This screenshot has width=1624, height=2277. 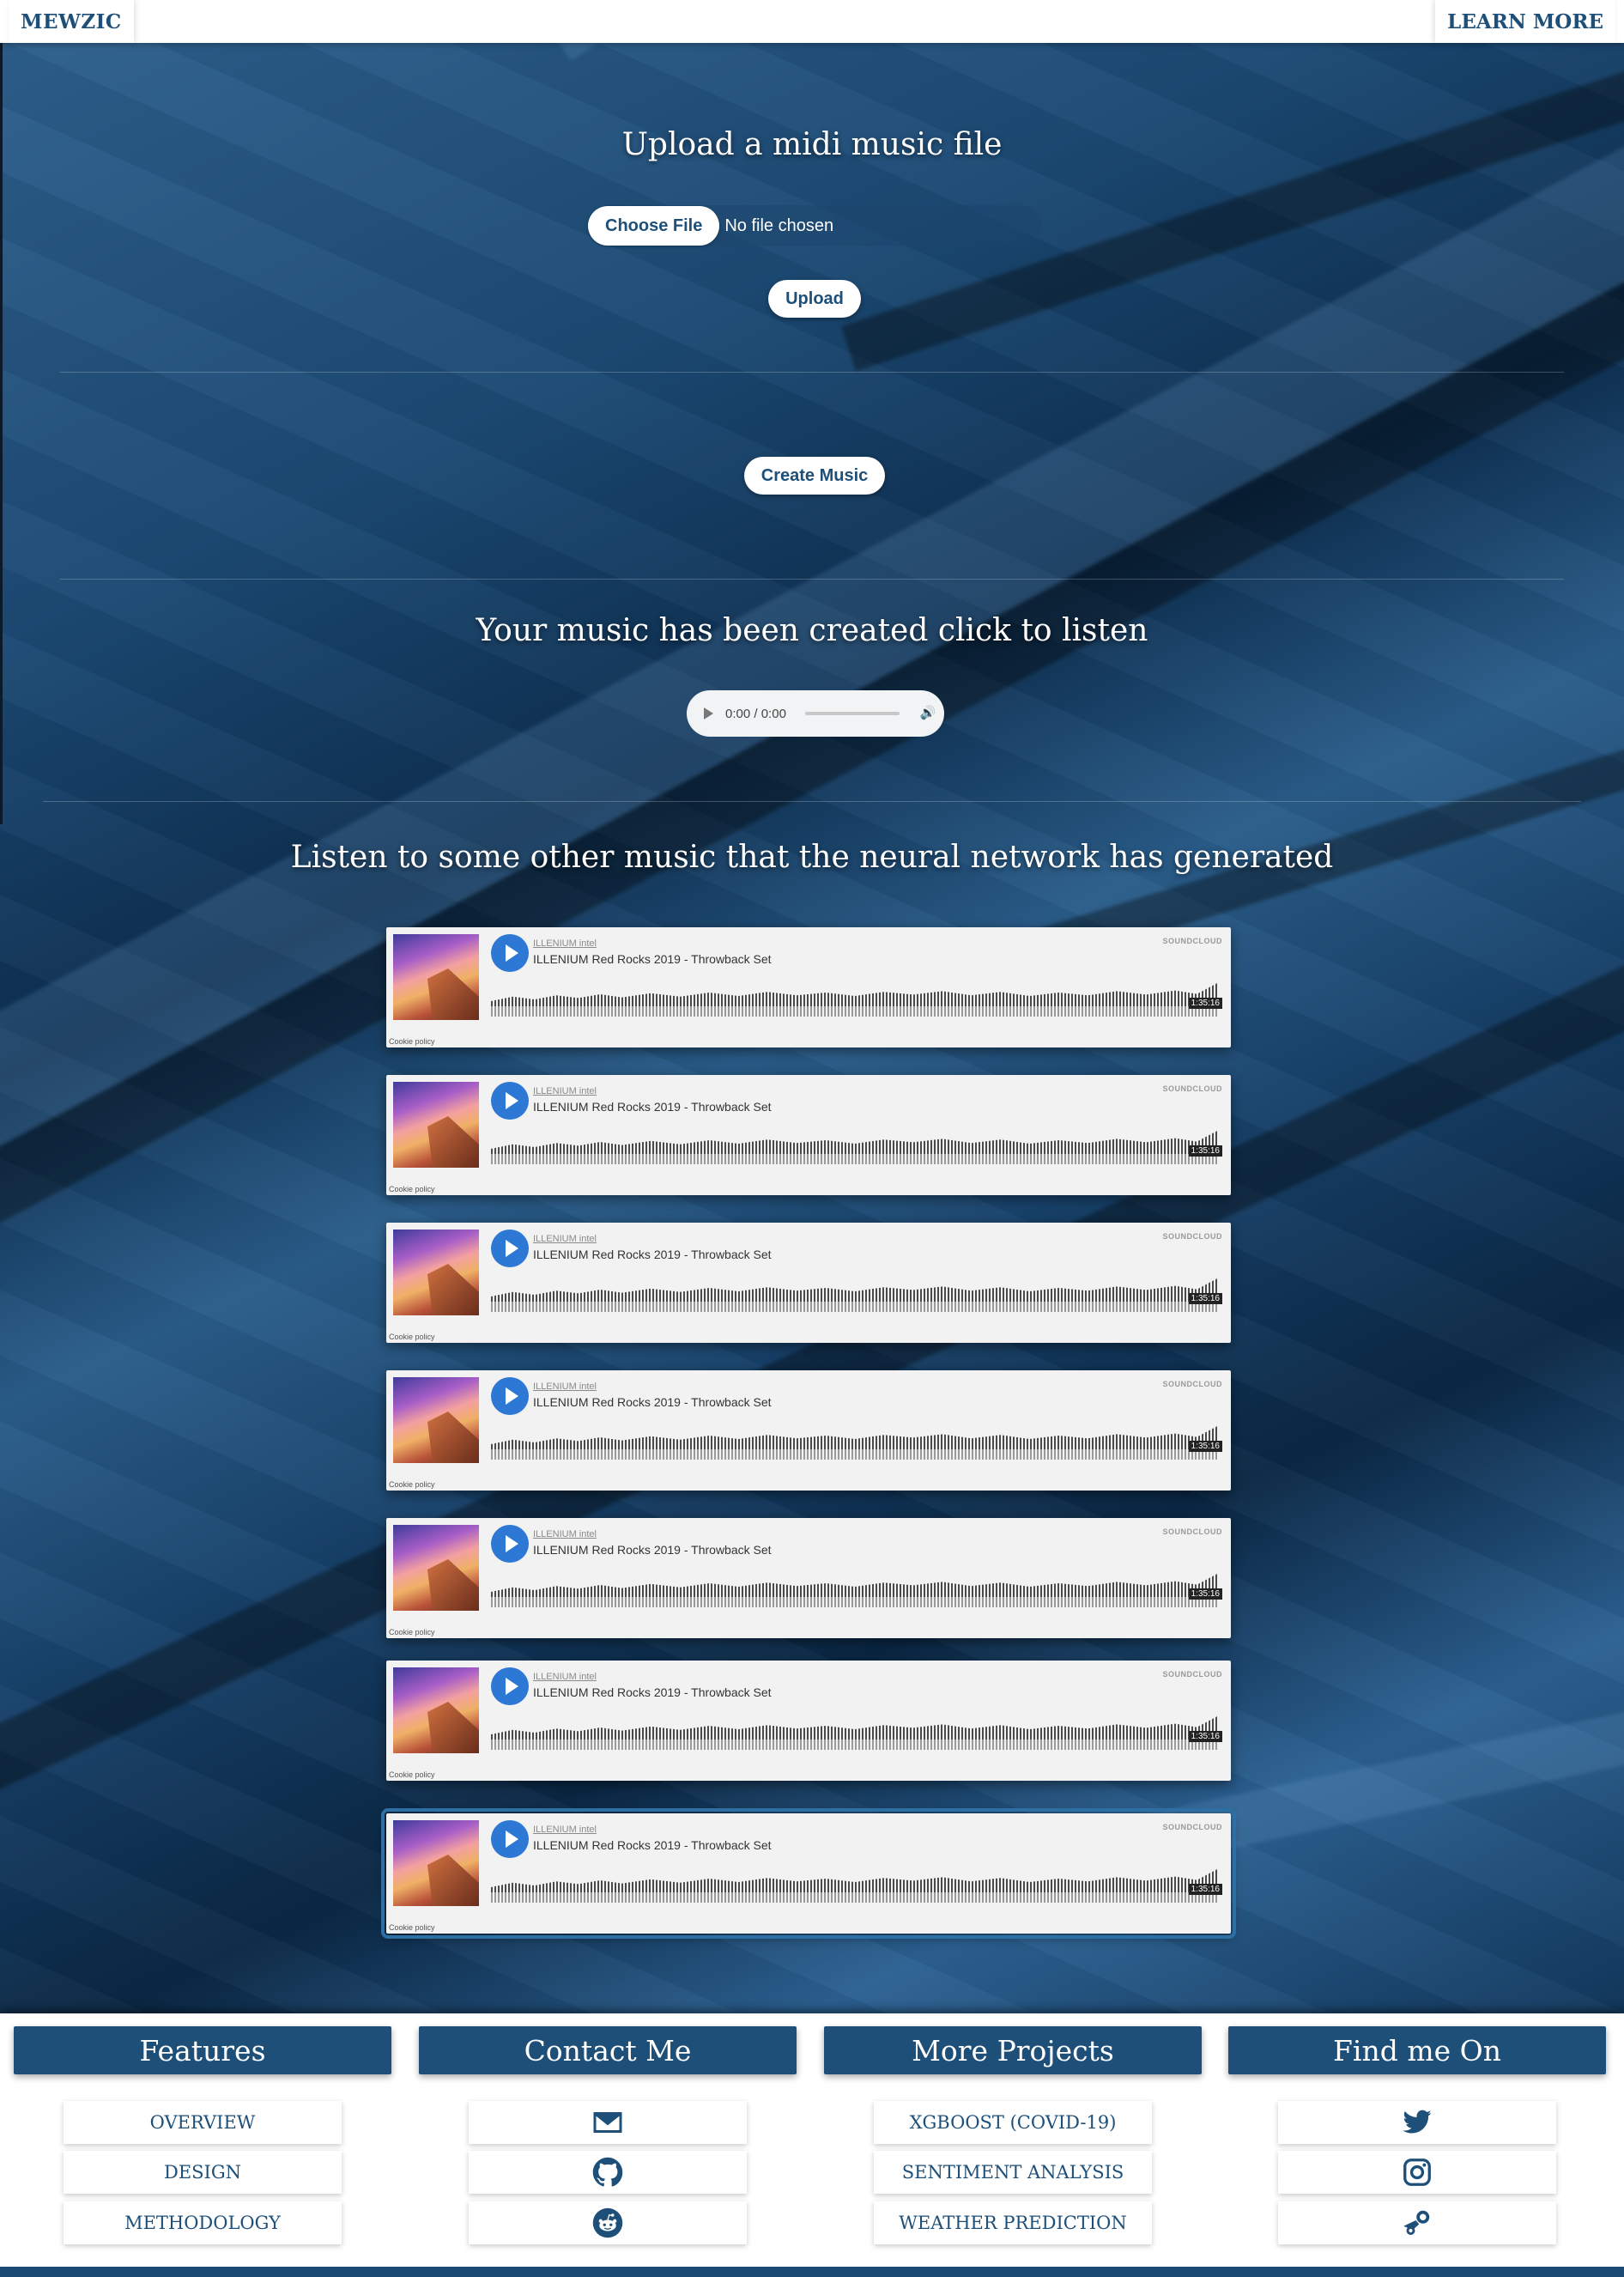 I want to click on choose-file-button: Choose File, so click(x=654, y=226).